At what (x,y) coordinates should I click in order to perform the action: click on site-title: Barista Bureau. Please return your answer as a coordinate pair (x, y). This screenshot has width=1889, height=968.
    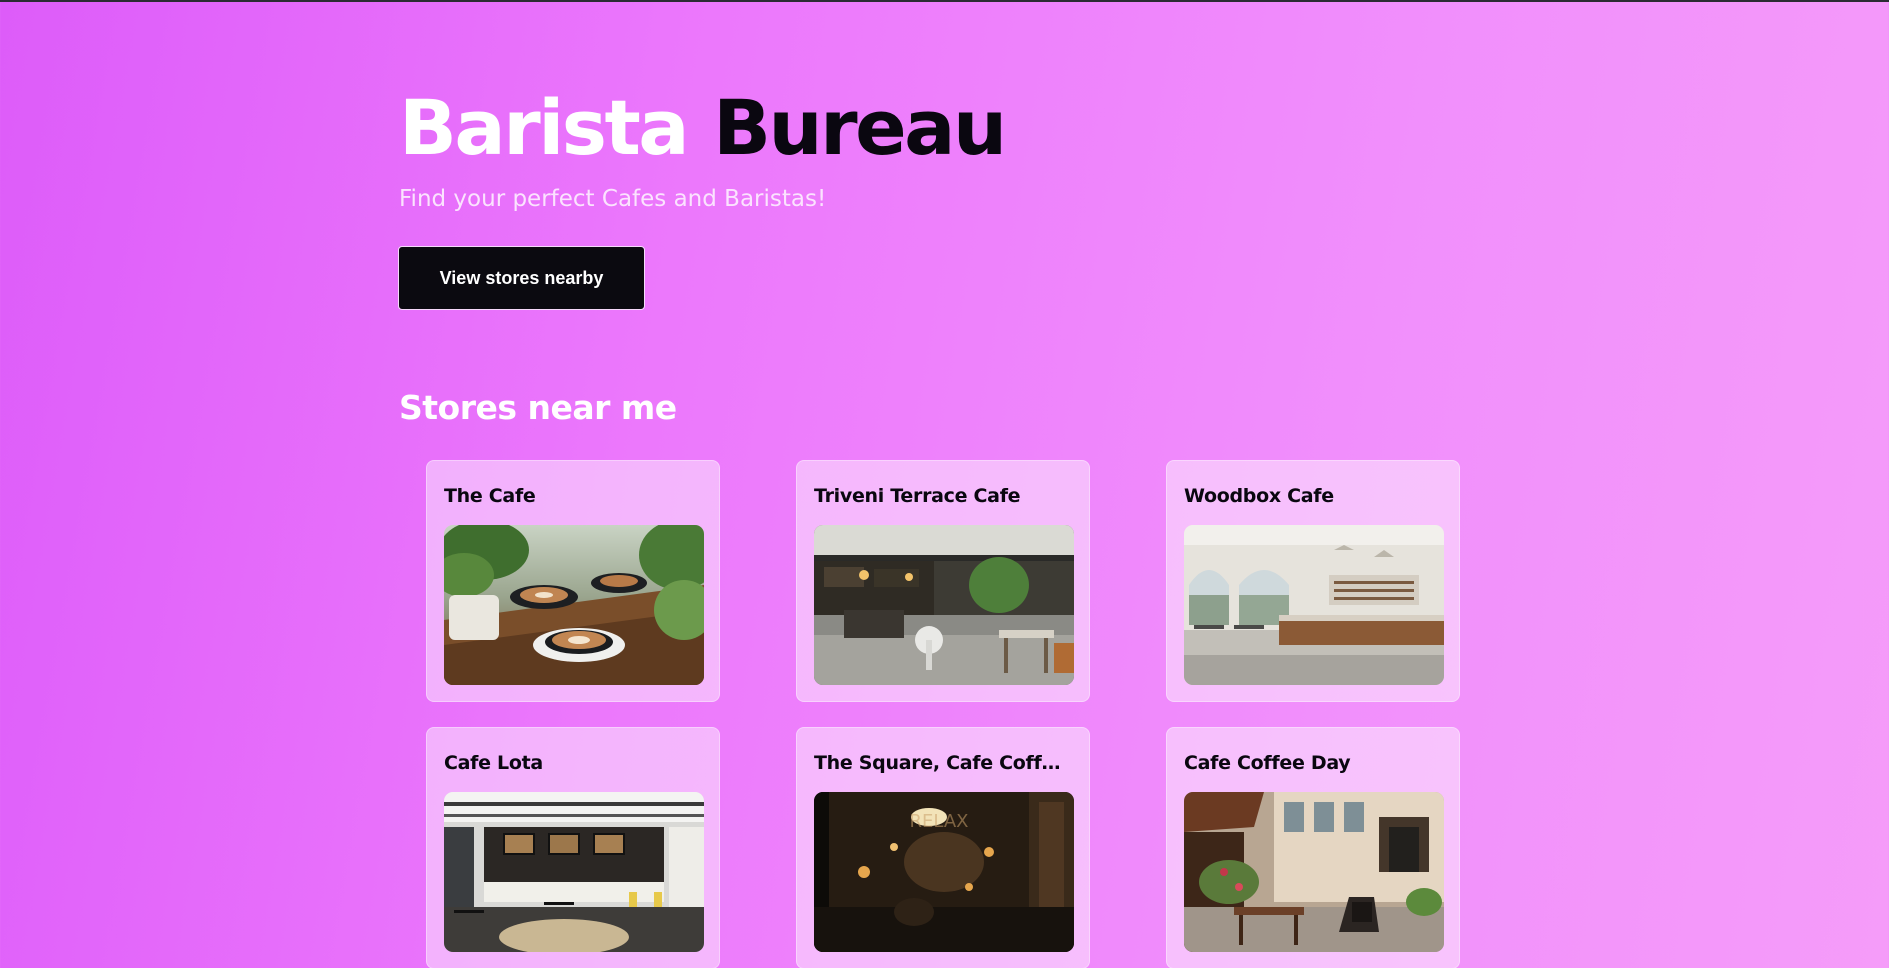
    Looking at the image, I should click on (849, 128).